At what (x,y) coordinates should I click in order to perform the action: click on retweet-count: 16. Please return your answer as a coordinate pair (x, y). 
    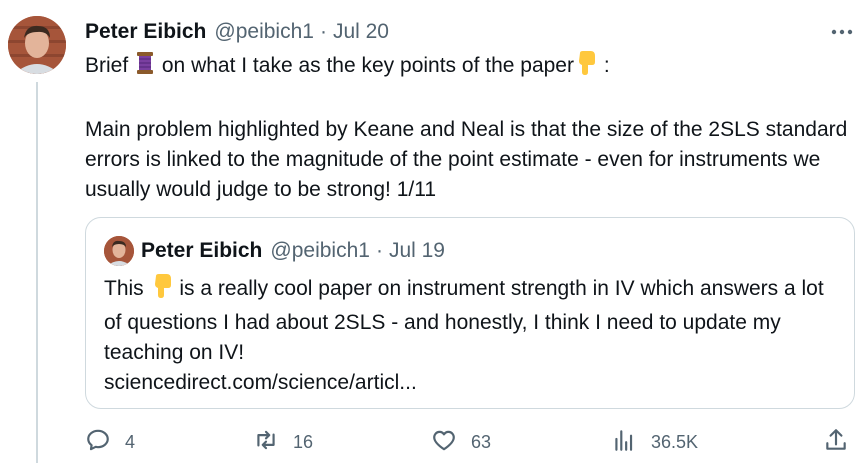
    Looking at the image, I should click on (303, 441).